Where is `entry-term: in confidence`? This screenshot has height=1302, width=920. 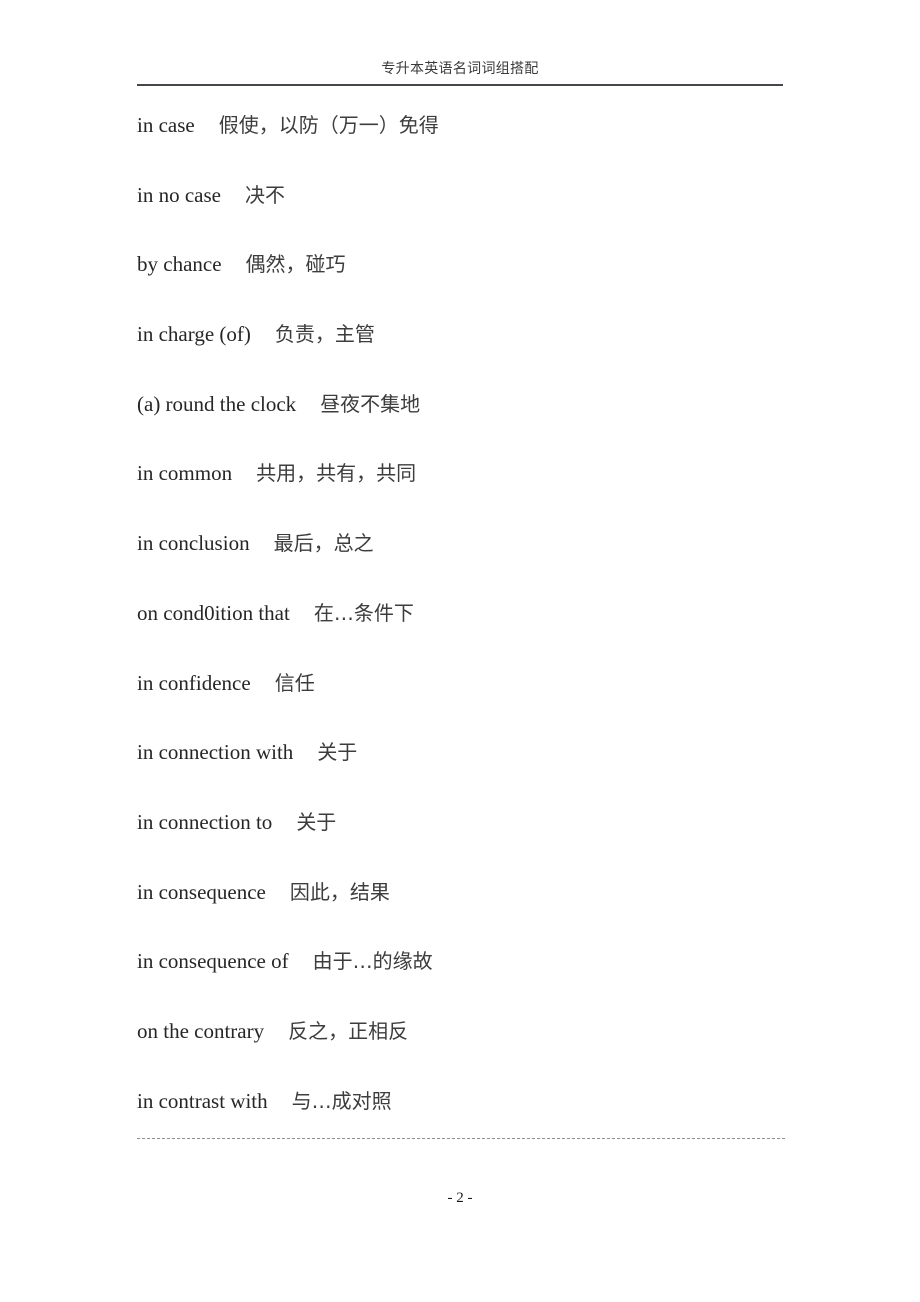
entry-term: in confidence is located at coordinates (194, 682).